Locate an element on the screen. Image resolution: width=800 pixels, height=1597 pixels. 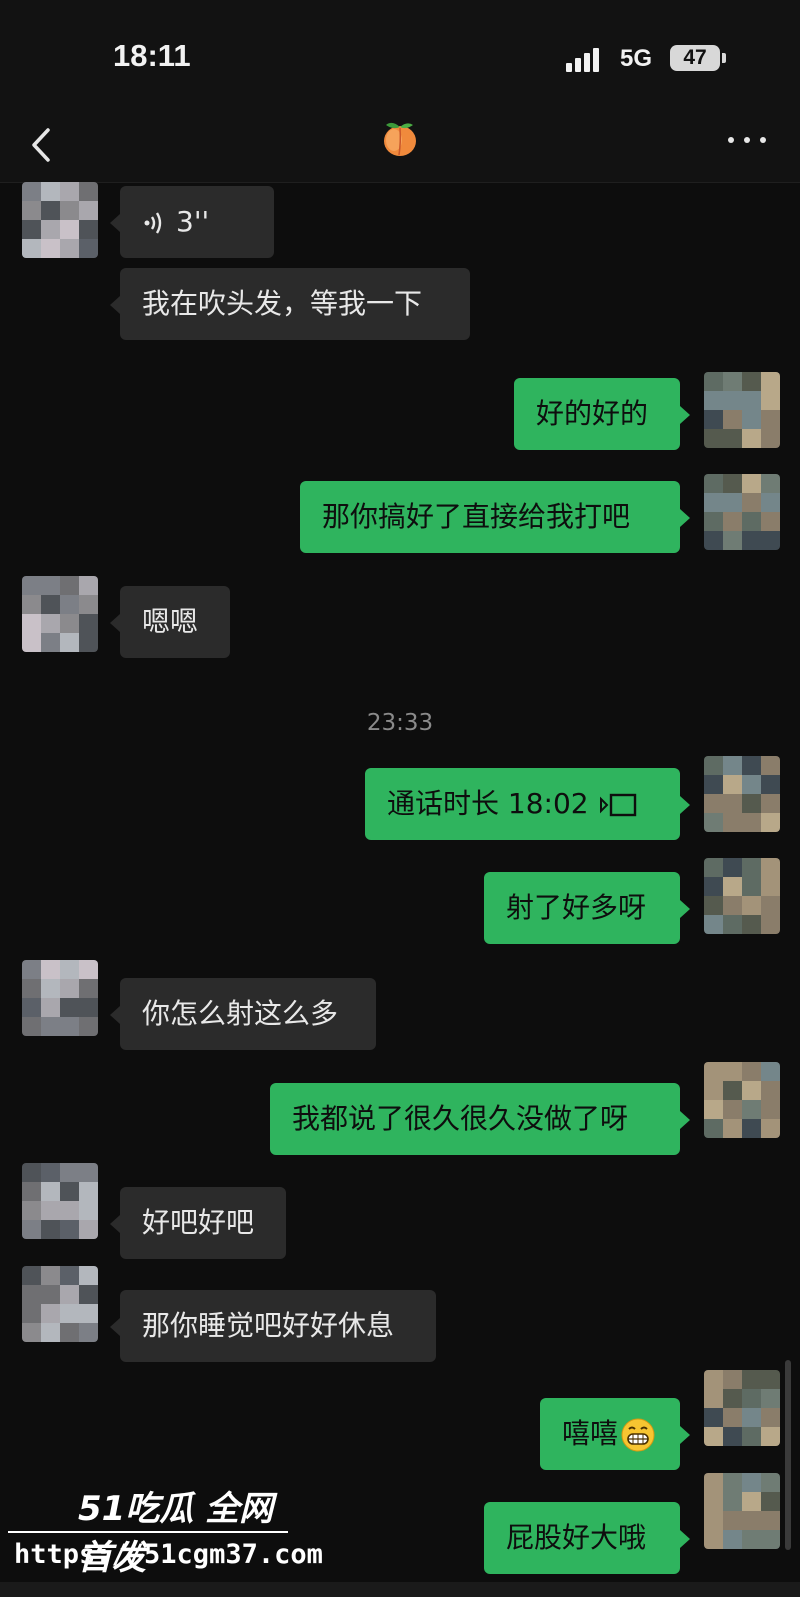
message-bubble: 那你睡觉吧好好休息 is located at coordinates (273, 1326).